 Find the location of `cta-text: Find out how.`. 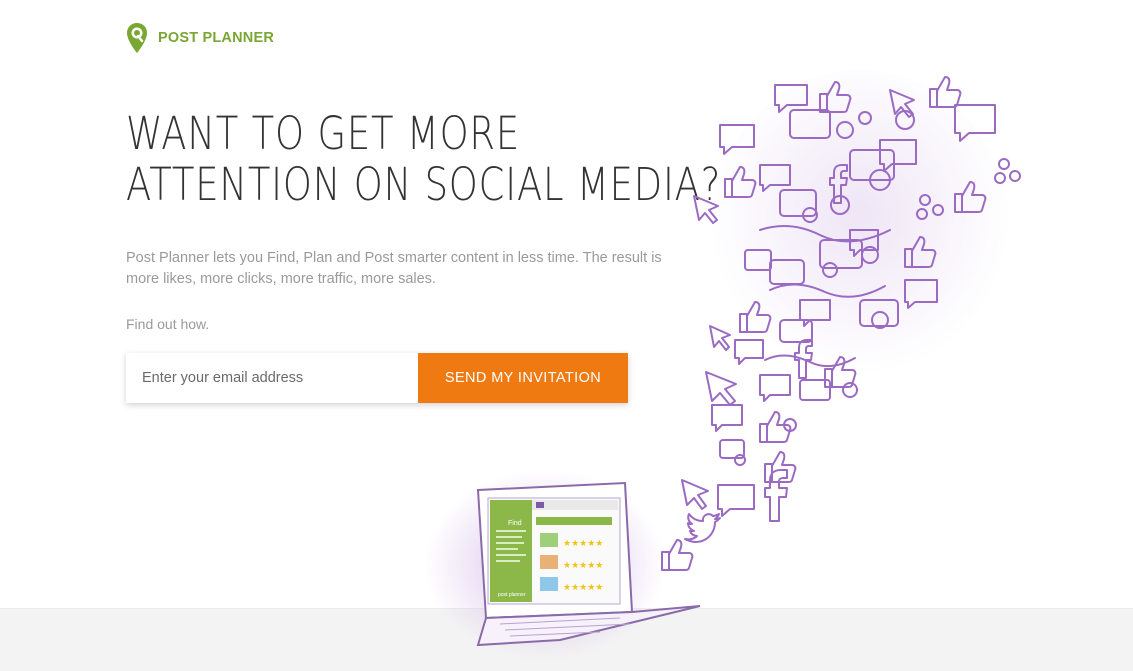

cta-text: Find out how. is located at coordinates (168, 324).